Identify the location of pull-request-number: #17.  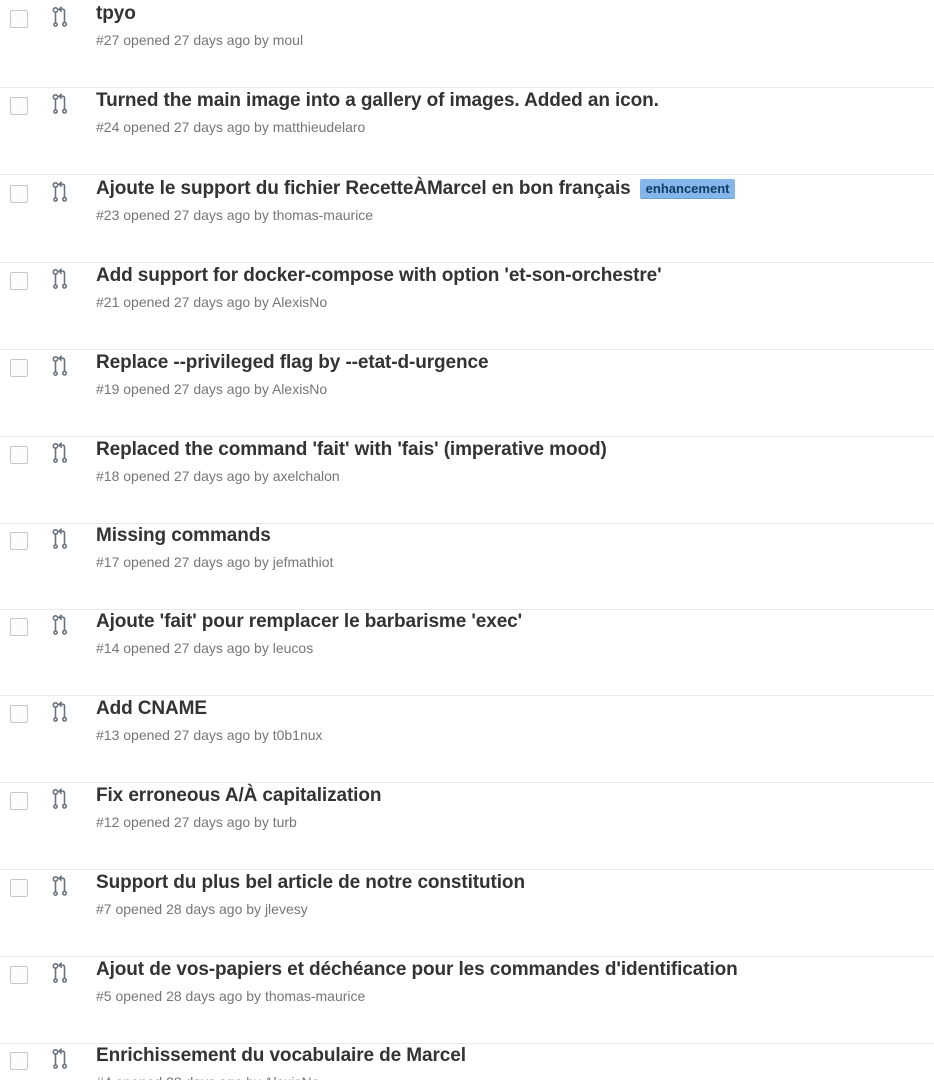
(108, 562).